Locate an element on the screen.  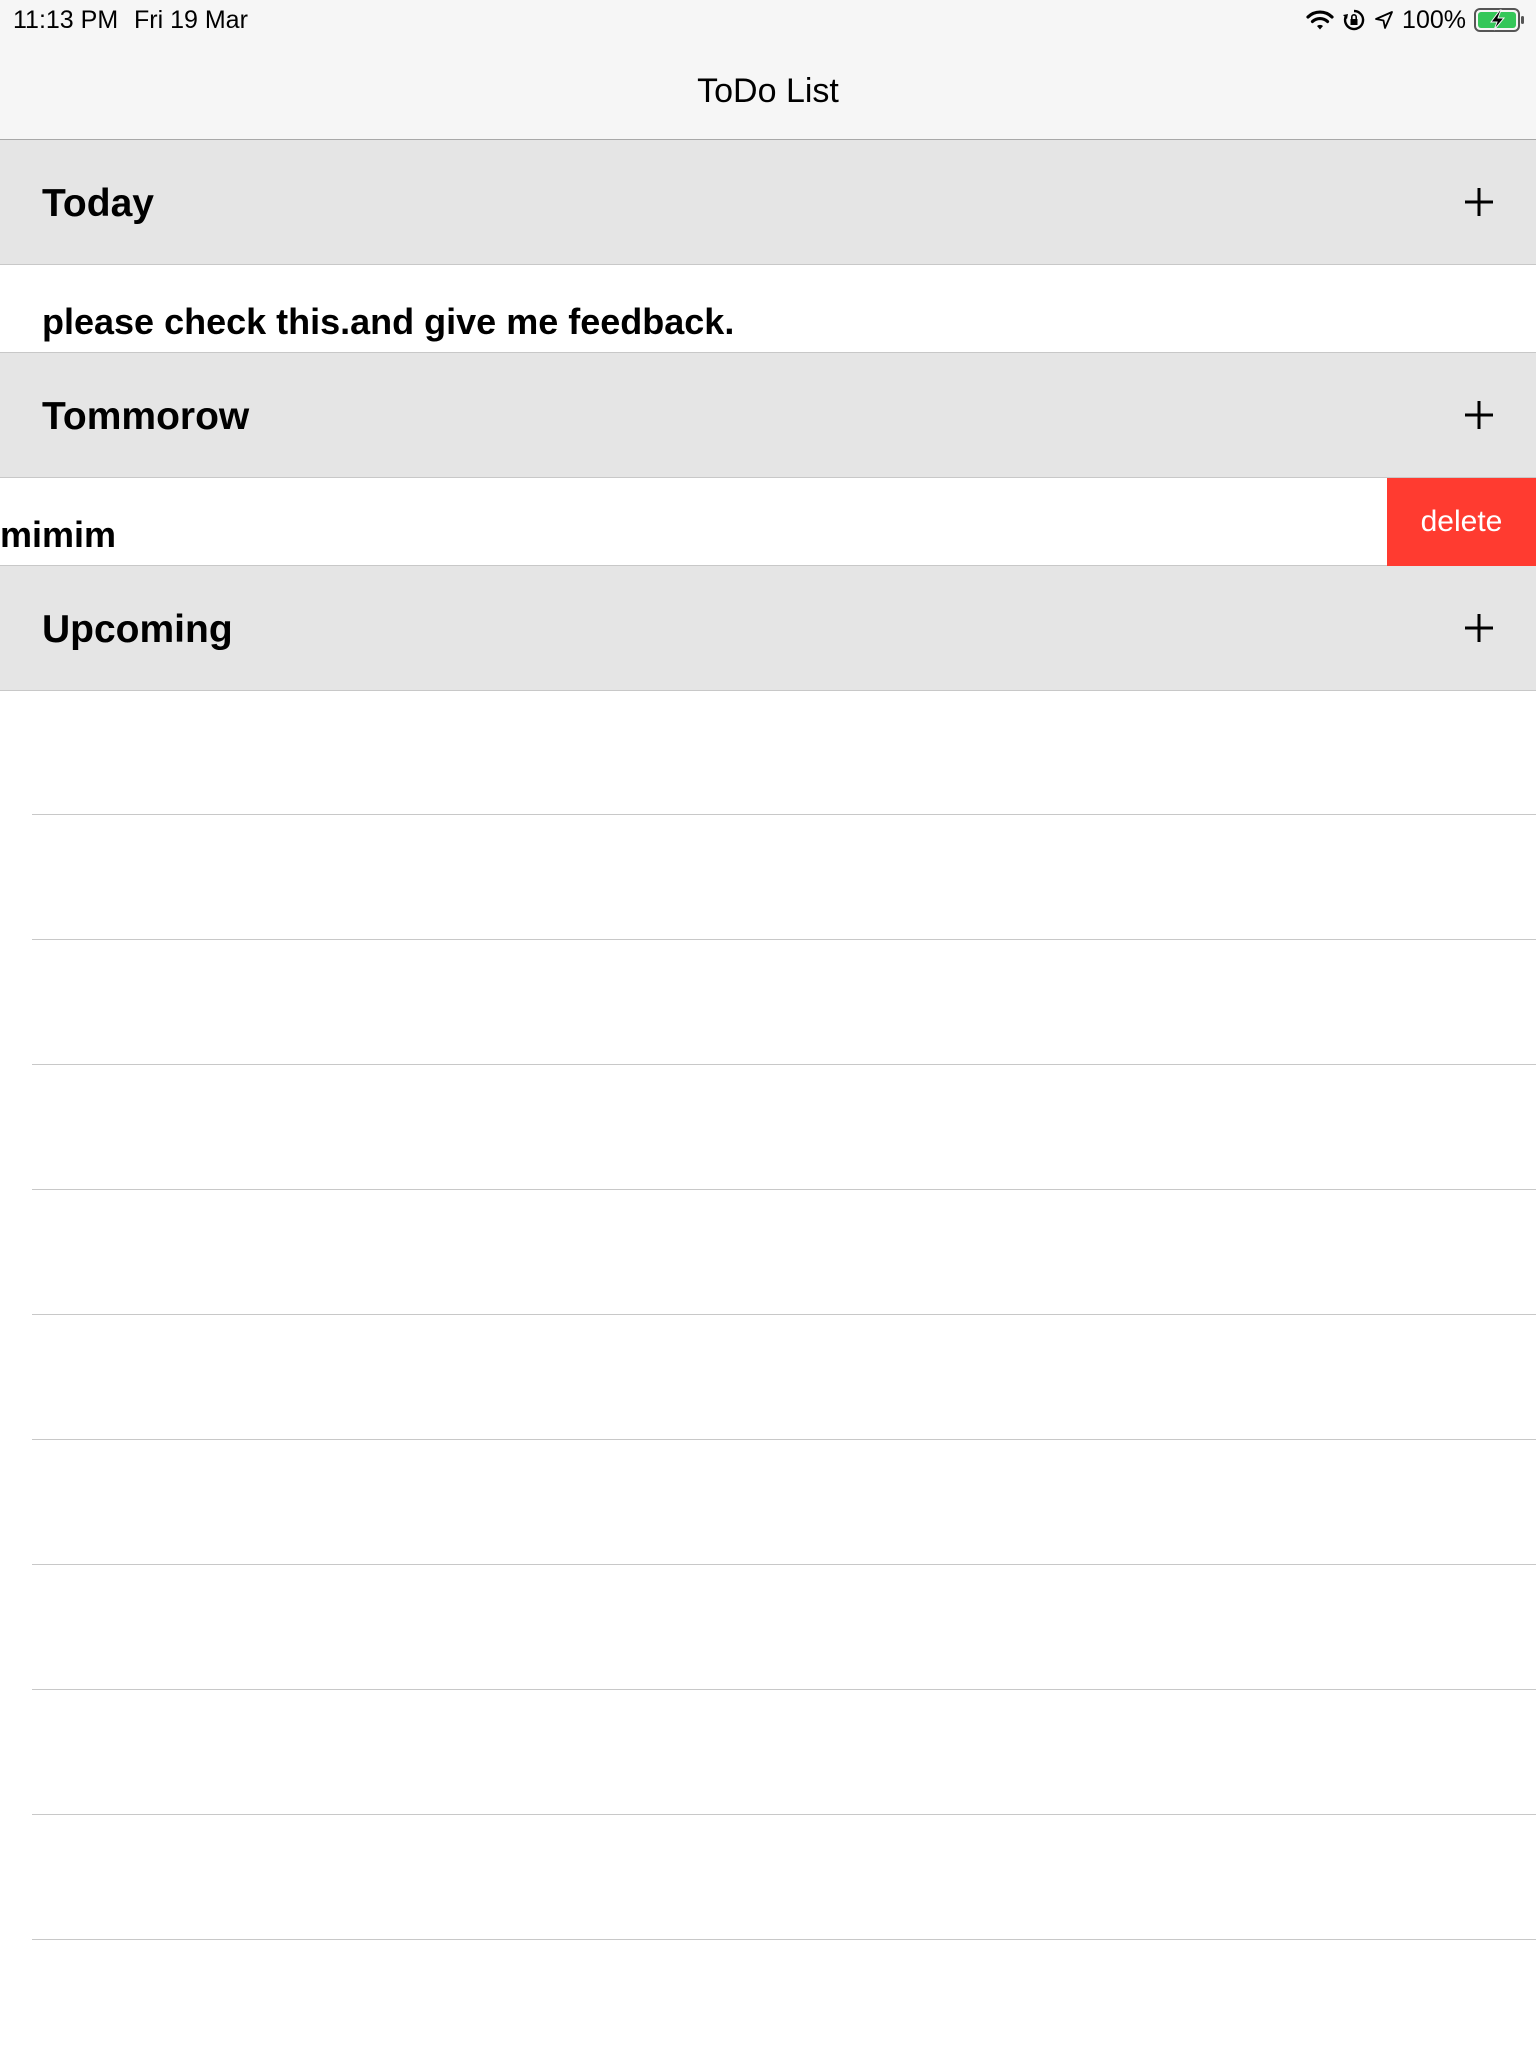
list-item-text: mimim is located at coordinates (58, 534).